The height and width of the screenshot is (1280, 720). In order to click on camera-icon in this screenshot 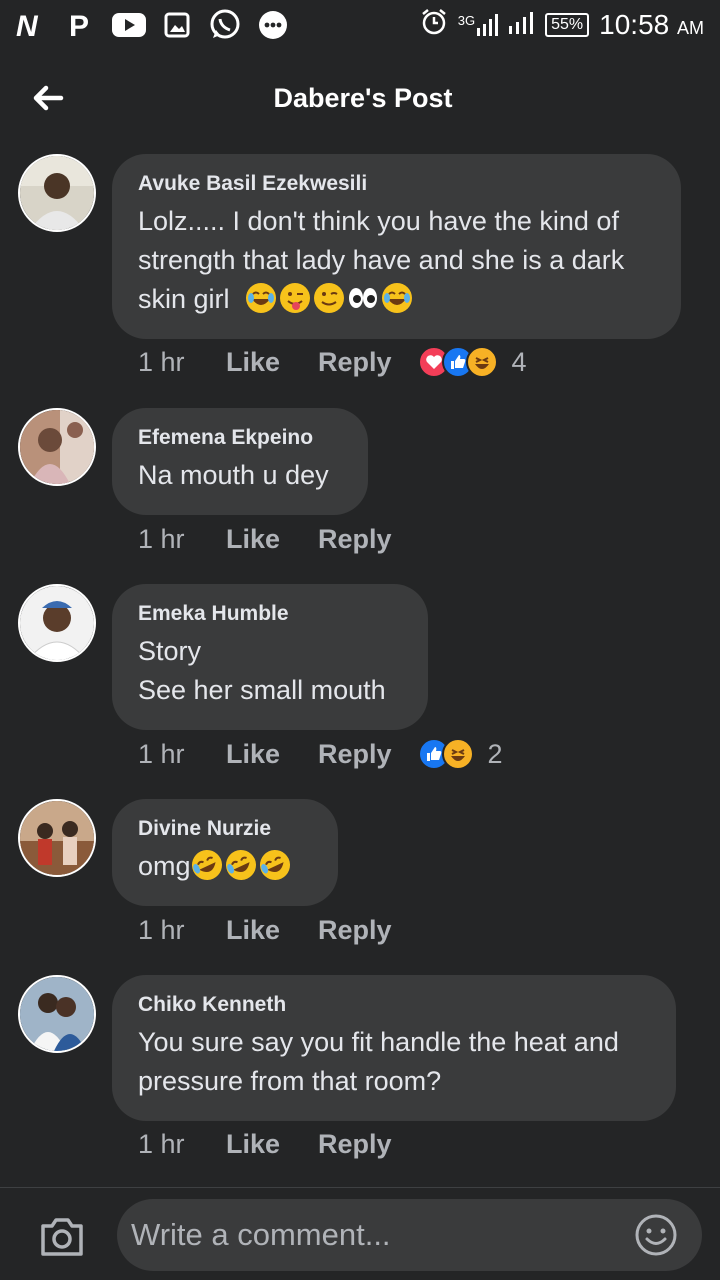, I will do `click(62, 1237)`.